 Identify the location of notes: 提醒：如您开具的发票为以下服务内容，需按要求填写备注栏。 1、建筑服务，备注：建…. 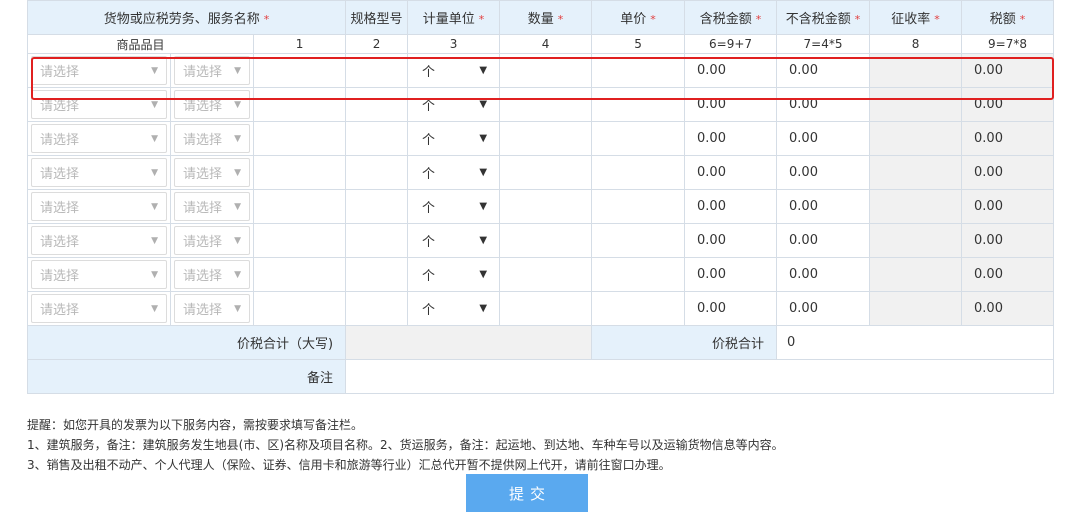
(405, 445).